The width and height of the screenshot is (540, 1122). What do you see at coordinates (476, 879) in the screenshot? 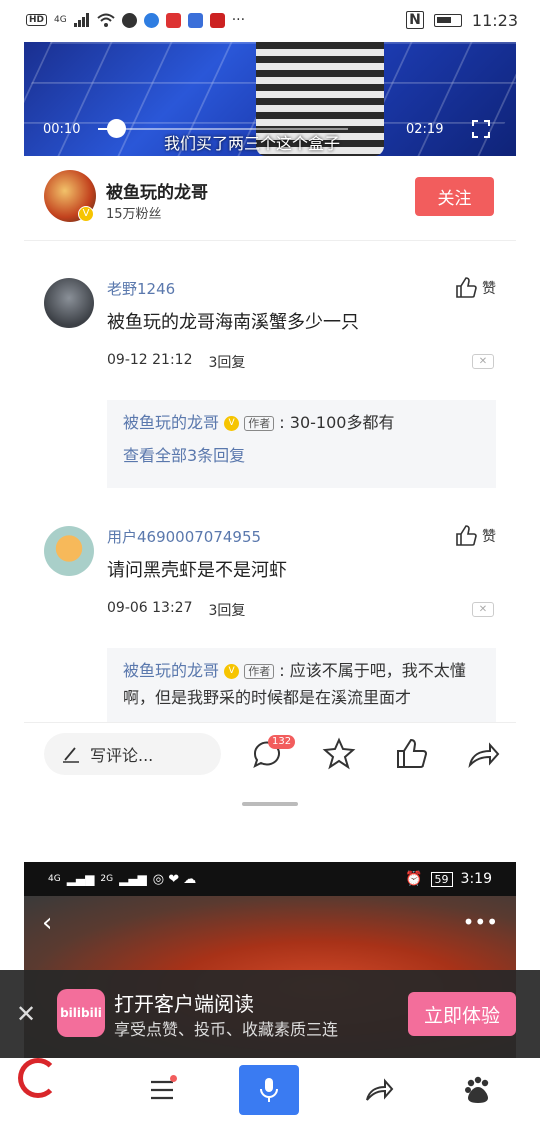
I see `embedded-time: 3:19` at bounding box center [476, 879].